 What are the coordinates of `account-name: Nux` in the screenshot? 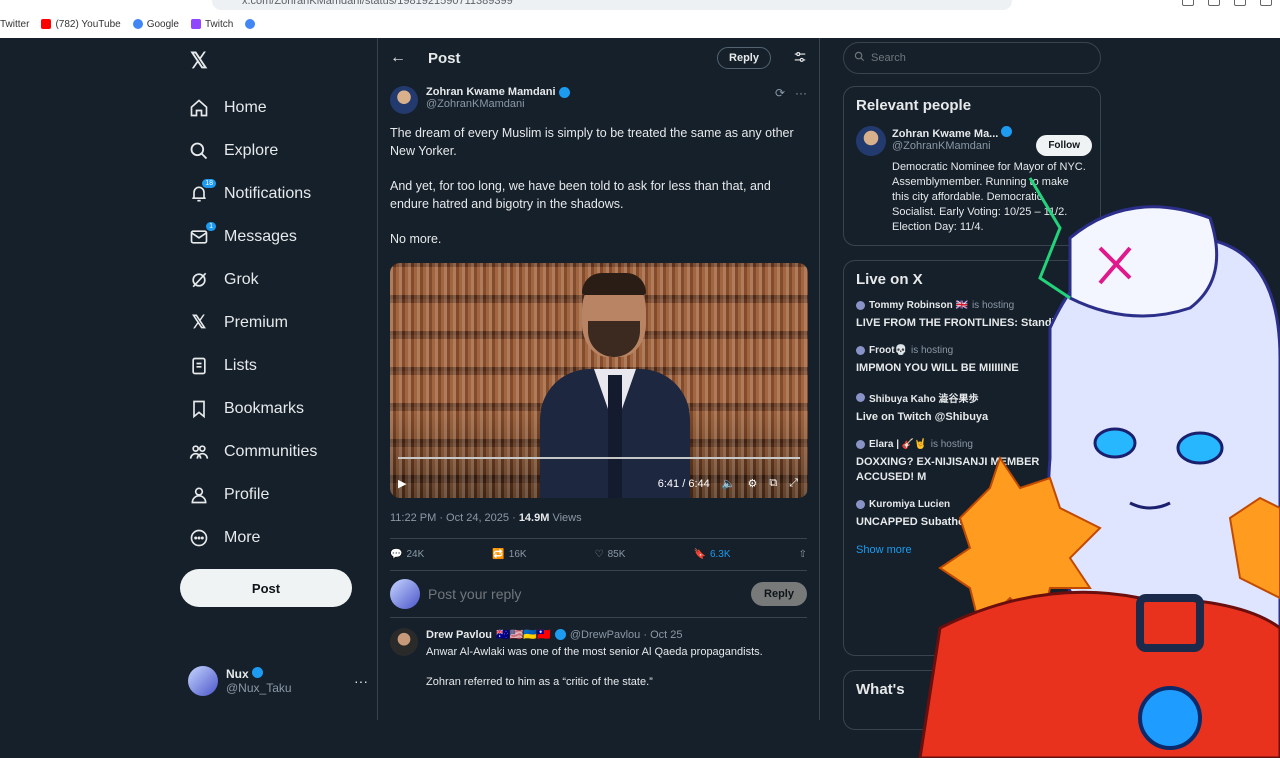 It's located at (259, 674).